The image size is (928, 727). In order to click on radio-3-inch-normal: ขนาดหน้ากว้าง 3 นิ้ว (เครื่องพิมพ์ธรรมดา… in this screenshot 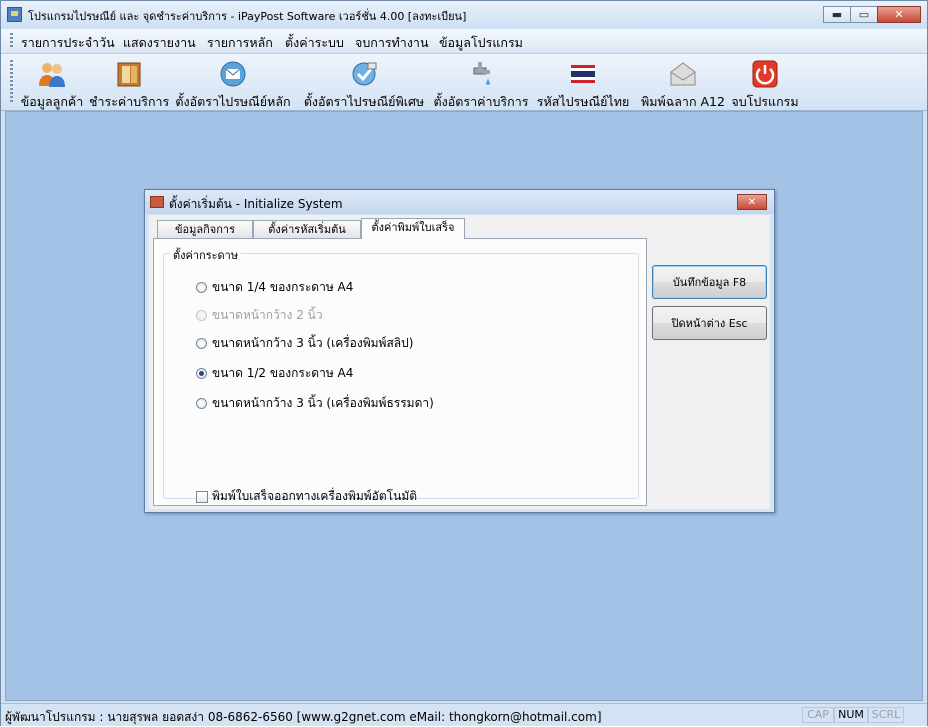, I will do `click(315, 403)`.